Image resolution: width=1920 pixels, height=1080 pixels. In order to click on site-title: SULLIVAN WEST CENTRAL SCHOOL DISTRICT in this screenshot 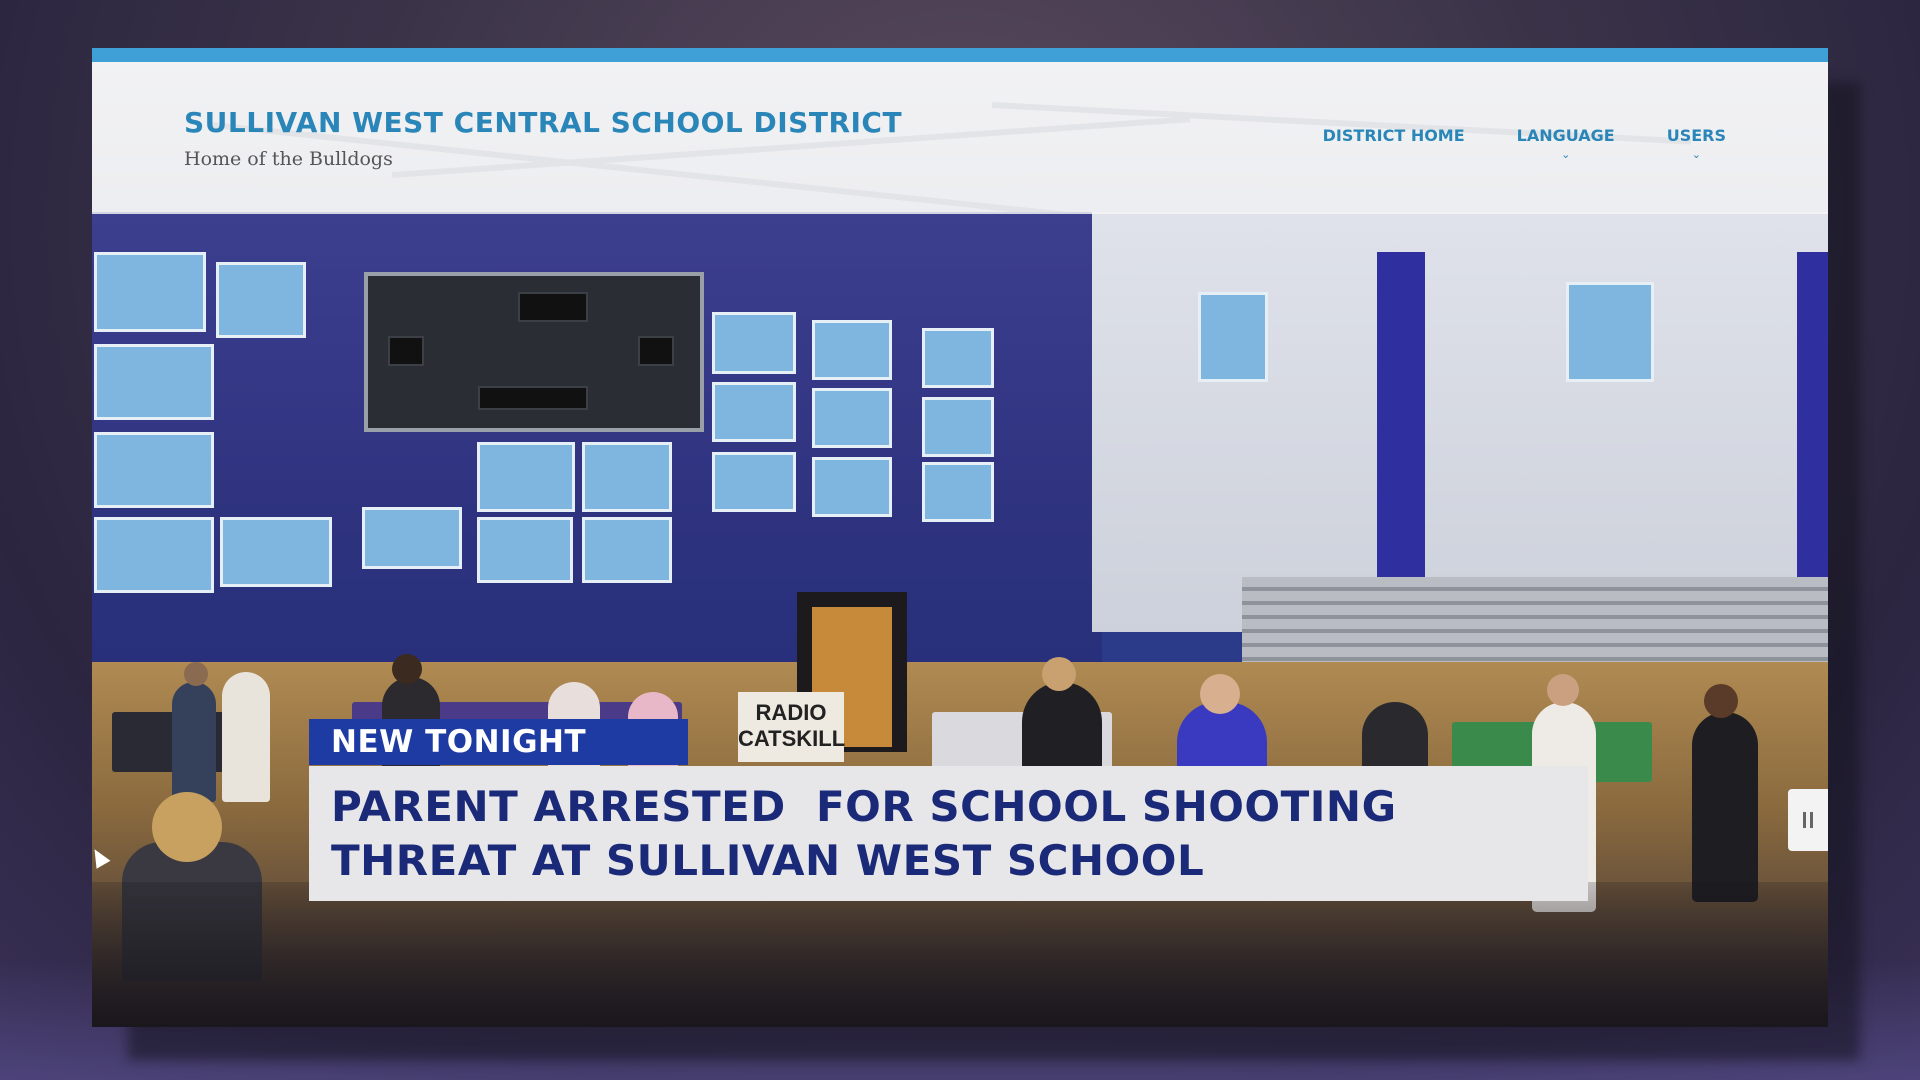, I will do `click(543, 122)`.